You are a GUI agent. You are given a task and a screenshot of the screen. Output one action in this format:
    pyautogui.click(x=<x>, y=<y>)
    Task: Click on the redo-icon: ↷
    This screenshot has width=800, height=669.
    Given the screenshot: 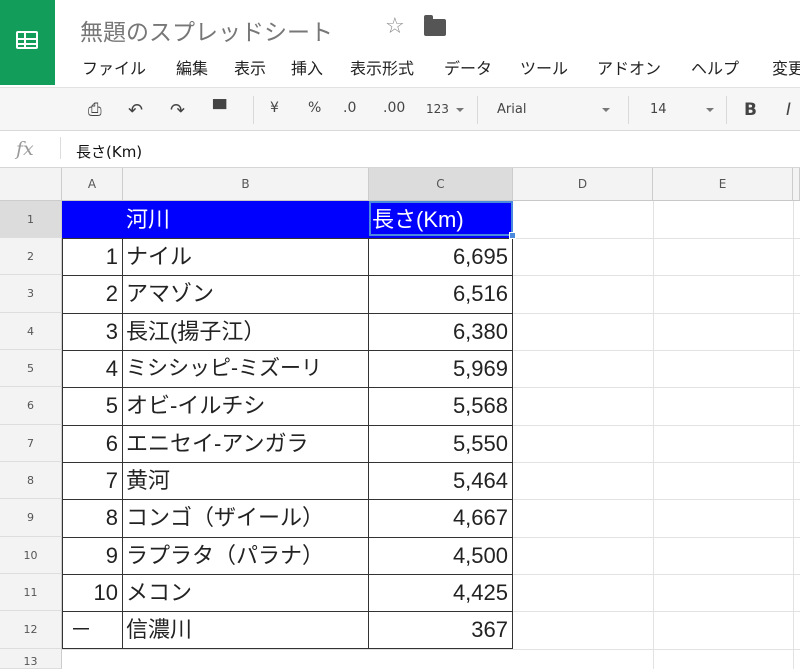 What is the action you would take?
    pyautogui.click(x=177, y=110)
    